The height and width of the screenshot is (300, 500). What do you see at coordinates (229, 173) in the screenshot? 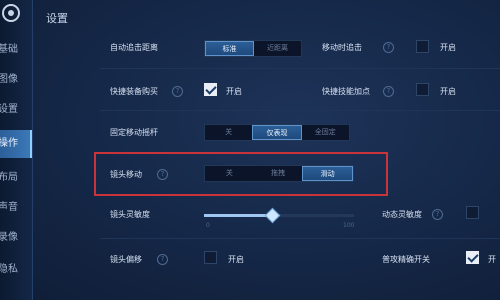
I see `camera-move-option-off: 关` at bounding box center [229, 173].